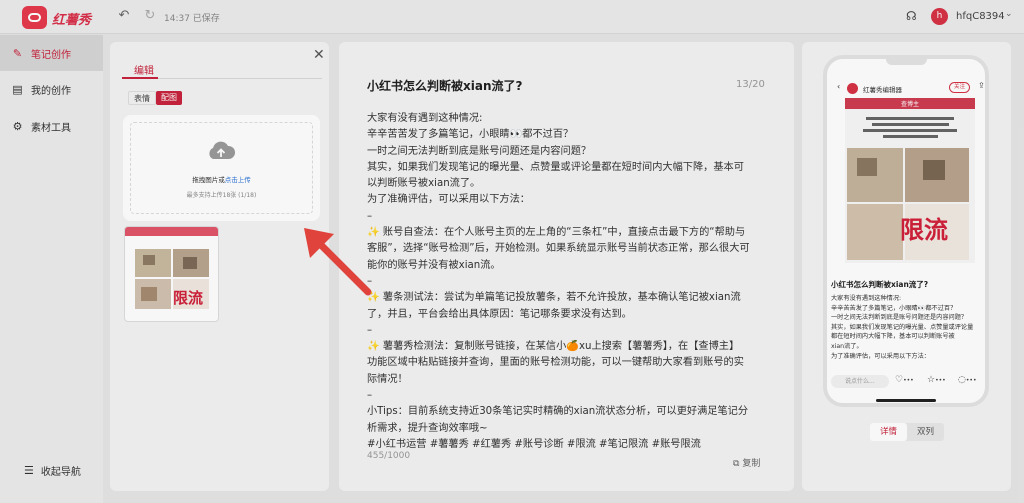 This screenshot has height=503, width=1024. I want to click on preview-line: 辛辛苦苦发了多篇笔记，小眼睛👀都不过百？, so click(894, 308).